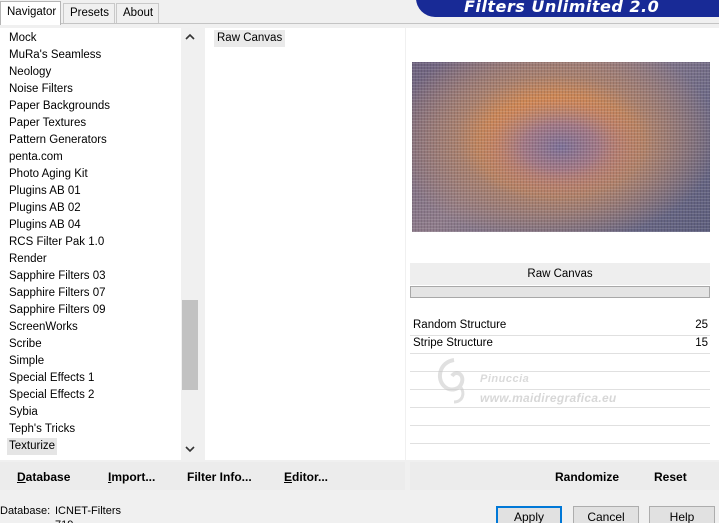 The image size is (719, 523). I want to click on filter-category-item: Special Effects 1, so click(51, 378).